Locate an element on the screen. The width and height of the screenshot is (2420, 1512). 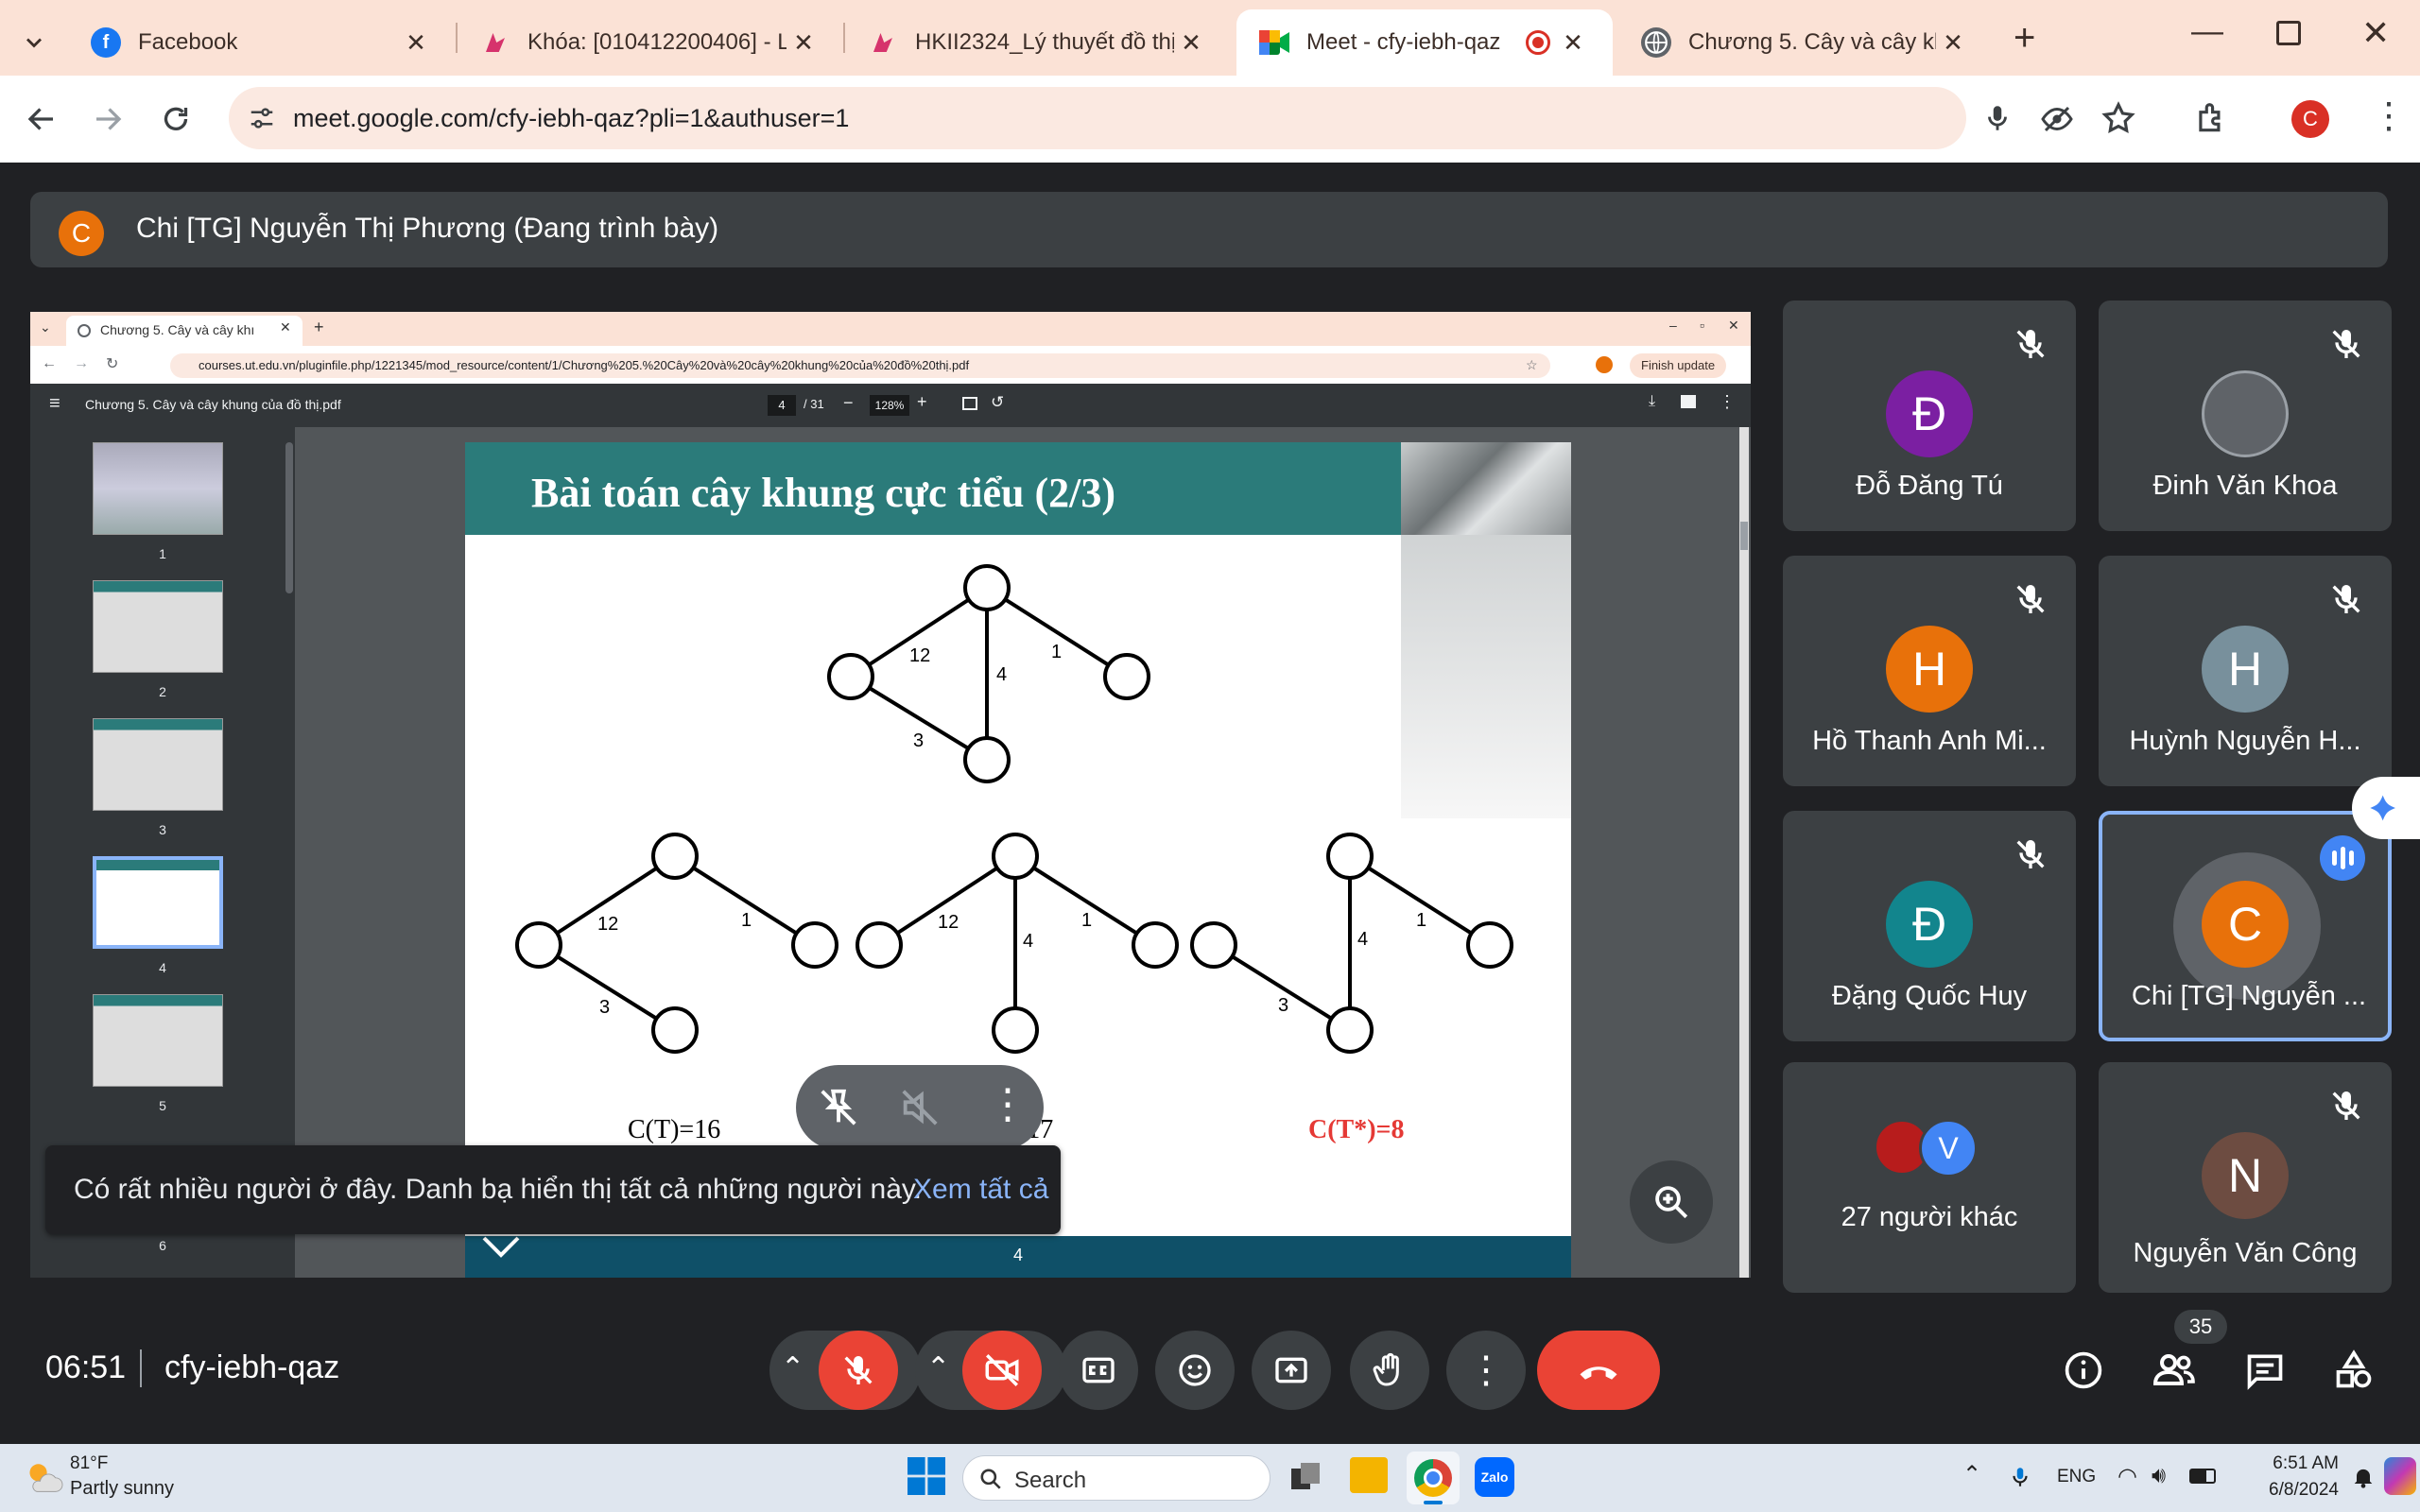
avatar is located at coordinates (2245, 413).